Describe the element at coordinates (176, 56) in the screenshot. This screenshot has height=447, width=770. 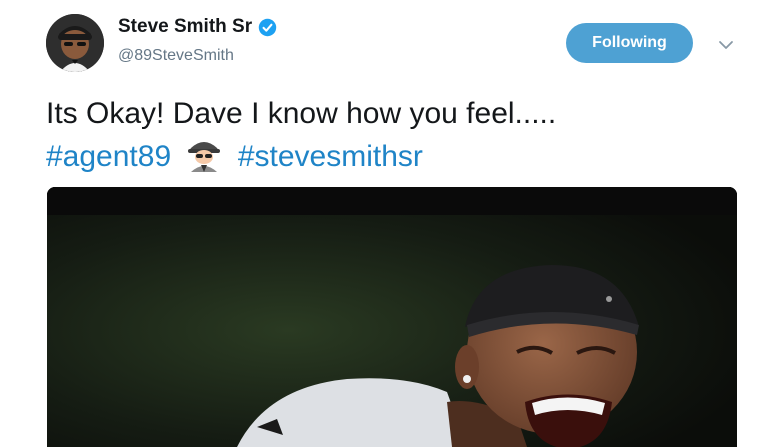
I see `user-handle: @89SteveSmith` at that location.